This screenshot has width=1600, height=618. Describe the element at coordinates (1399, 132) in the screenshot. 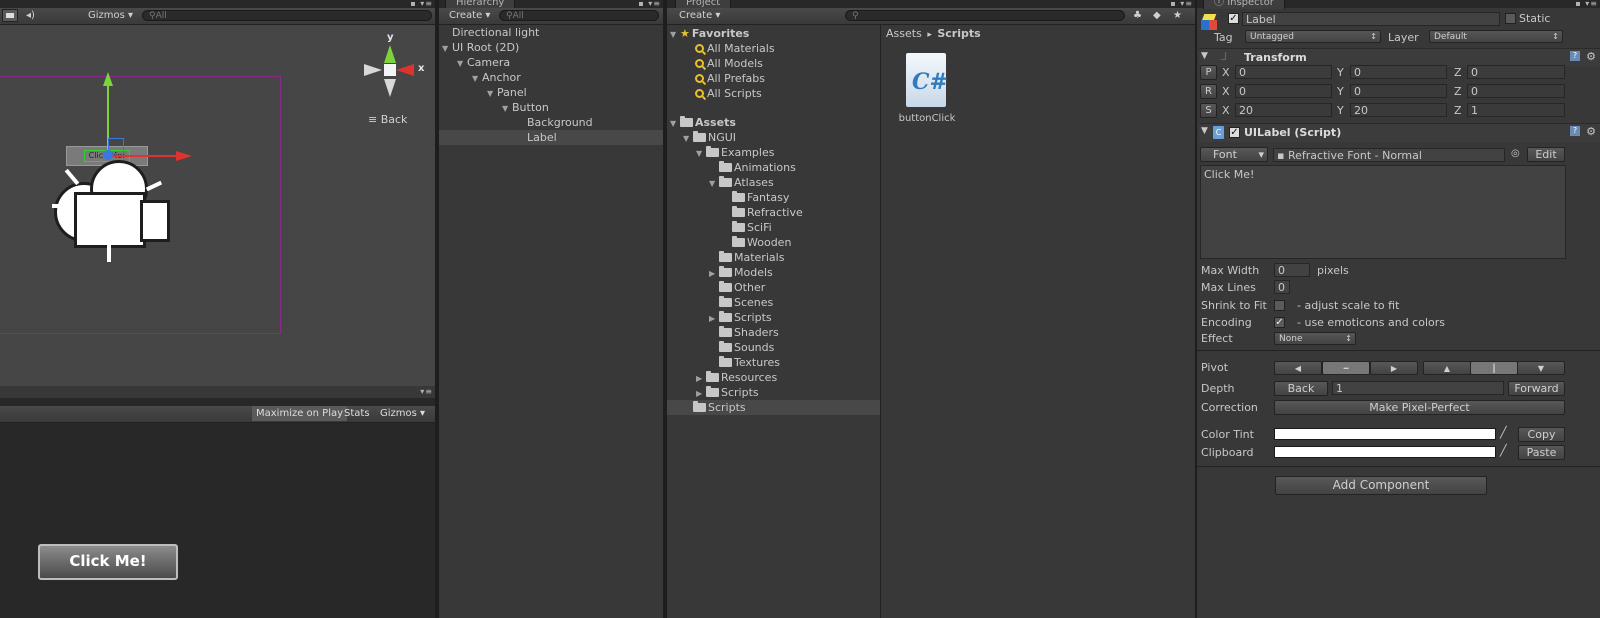

I see `uilabel-header: ▼ C ✓ UILabel (Script) ? ⚙` at that location.